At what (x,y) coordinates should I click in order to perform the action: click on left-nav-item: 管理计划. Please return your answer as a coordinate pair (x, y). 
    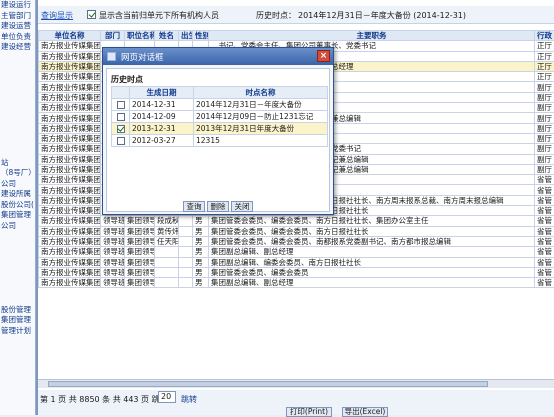
    Looking at the image, I should click on (17, 331).